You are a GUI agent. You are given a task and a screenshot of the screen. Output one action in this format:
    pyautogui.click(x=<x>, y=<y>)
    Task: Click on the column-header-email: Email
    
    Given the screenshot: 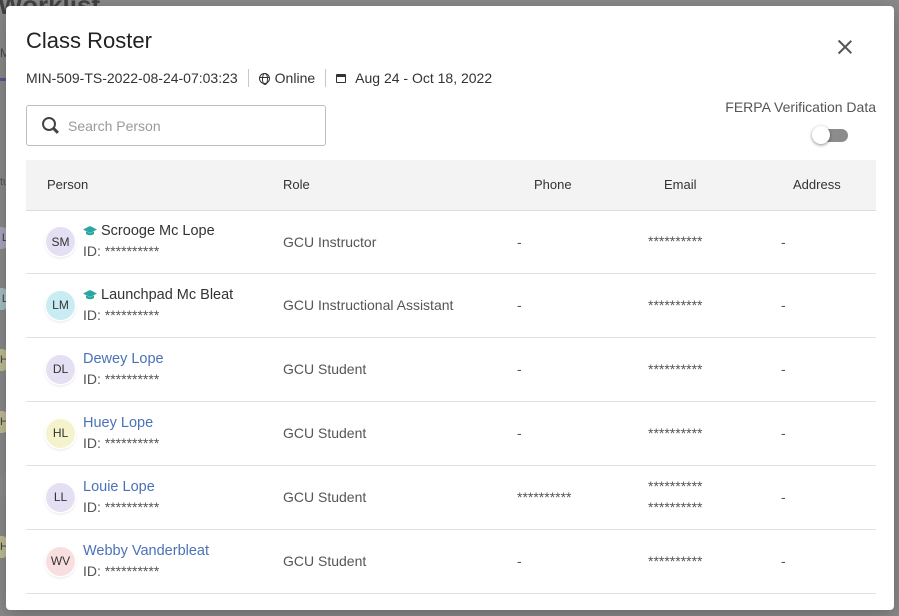 What is the action you would take?
    pyautogui.click(x=707, y=185)
    